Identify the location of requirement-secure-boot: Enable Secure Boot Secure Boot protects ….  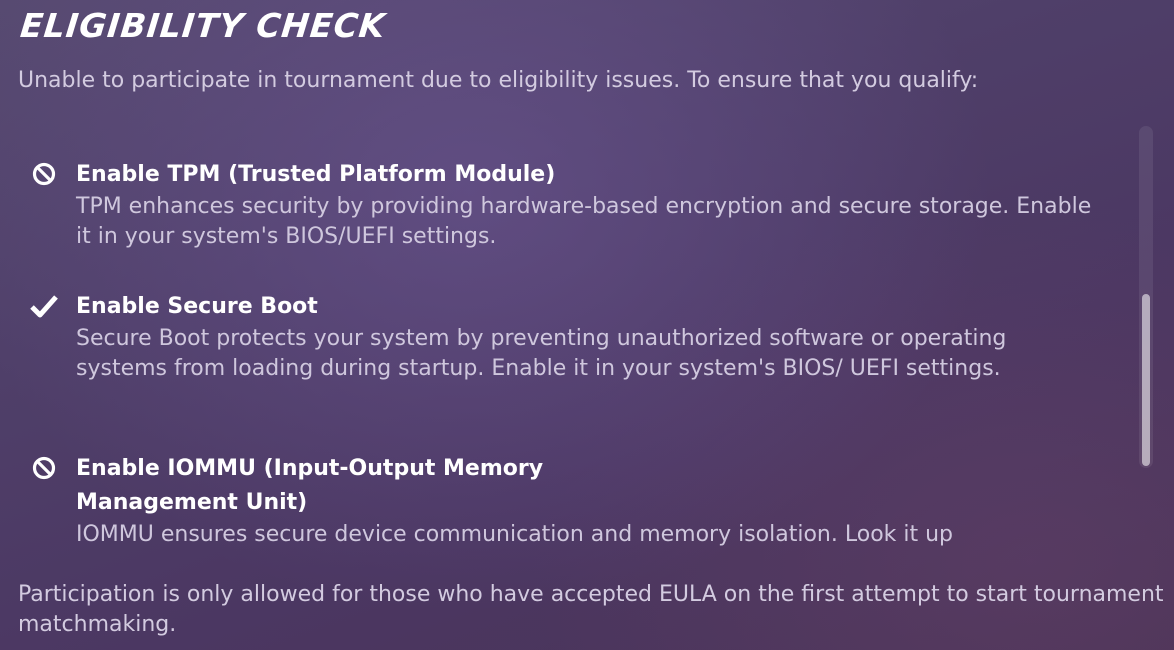
(563, 337).